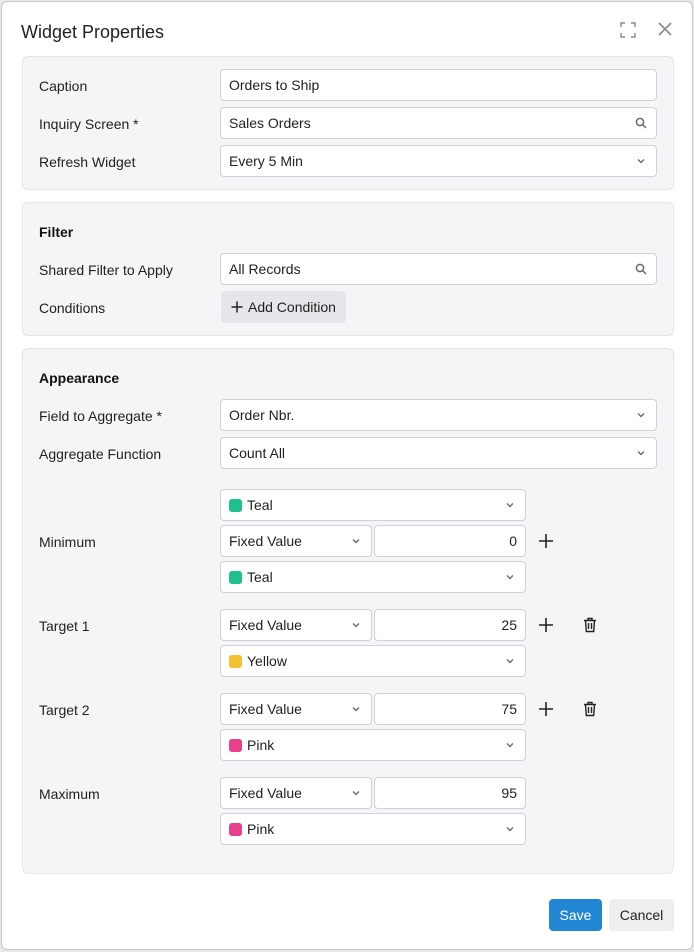 The image size is (694, 952). What do you see at coordinates (237, 307) in the screenshot?
I see `plus-icon` at bounding box center [237, 307].